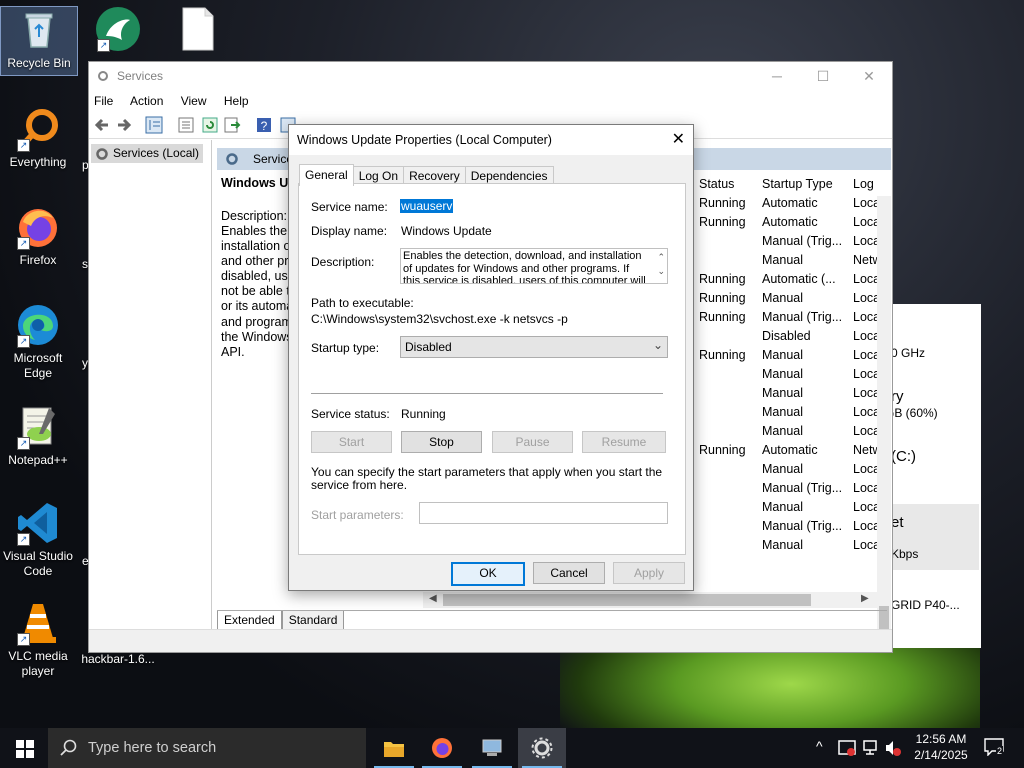  What do you see at coordinates (819, 746) in the screenshot?
I see `chevron-up-icon: ^` at bounding box center [819, 746].